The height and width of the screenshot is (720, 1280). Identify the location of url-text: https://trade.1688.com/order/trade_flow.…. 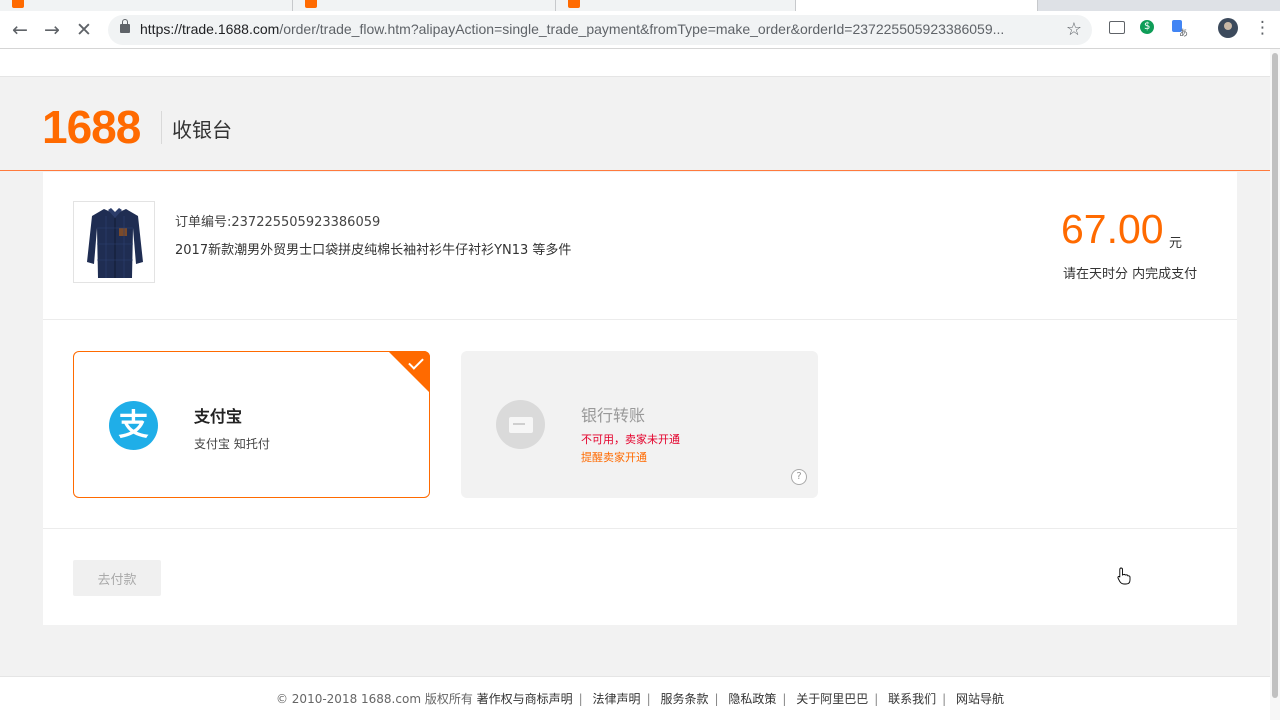
(572, 29).